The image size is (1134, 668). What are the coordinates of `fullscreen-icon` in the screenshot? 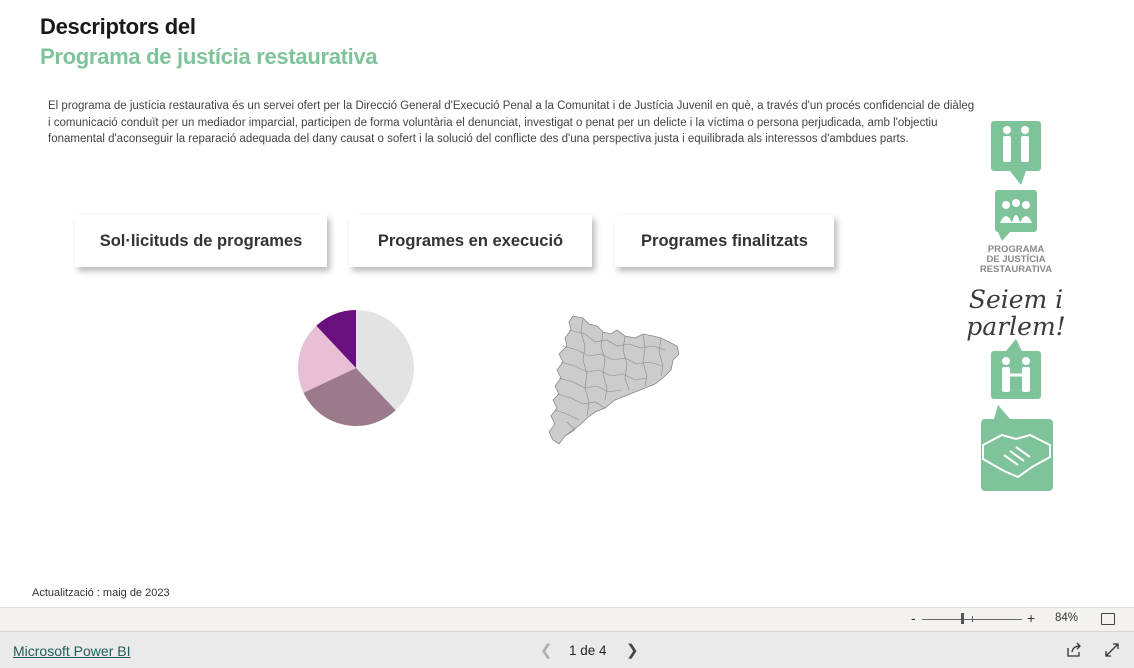 It's located at (1112, 650).